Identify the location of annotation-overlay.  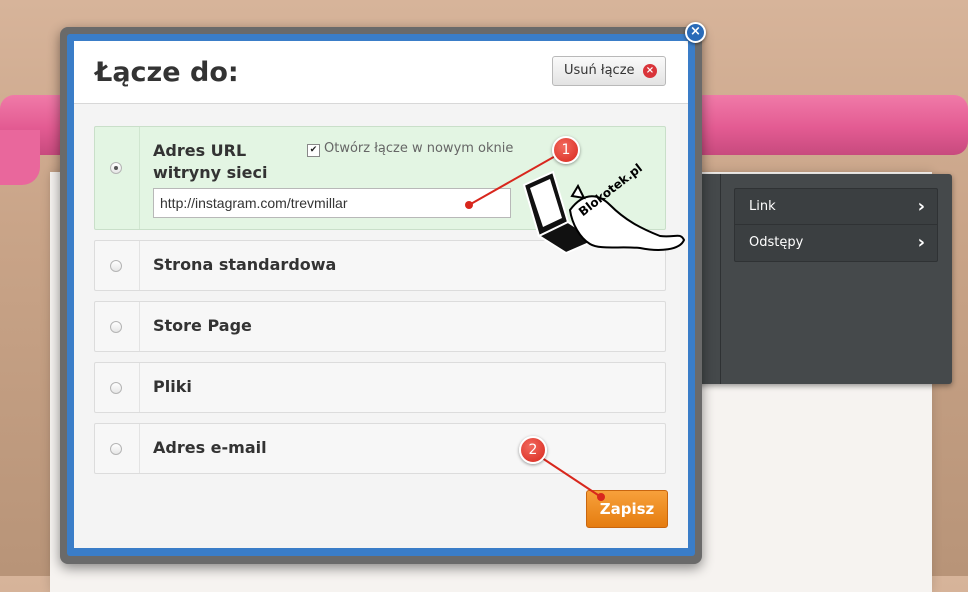
(575, 325).